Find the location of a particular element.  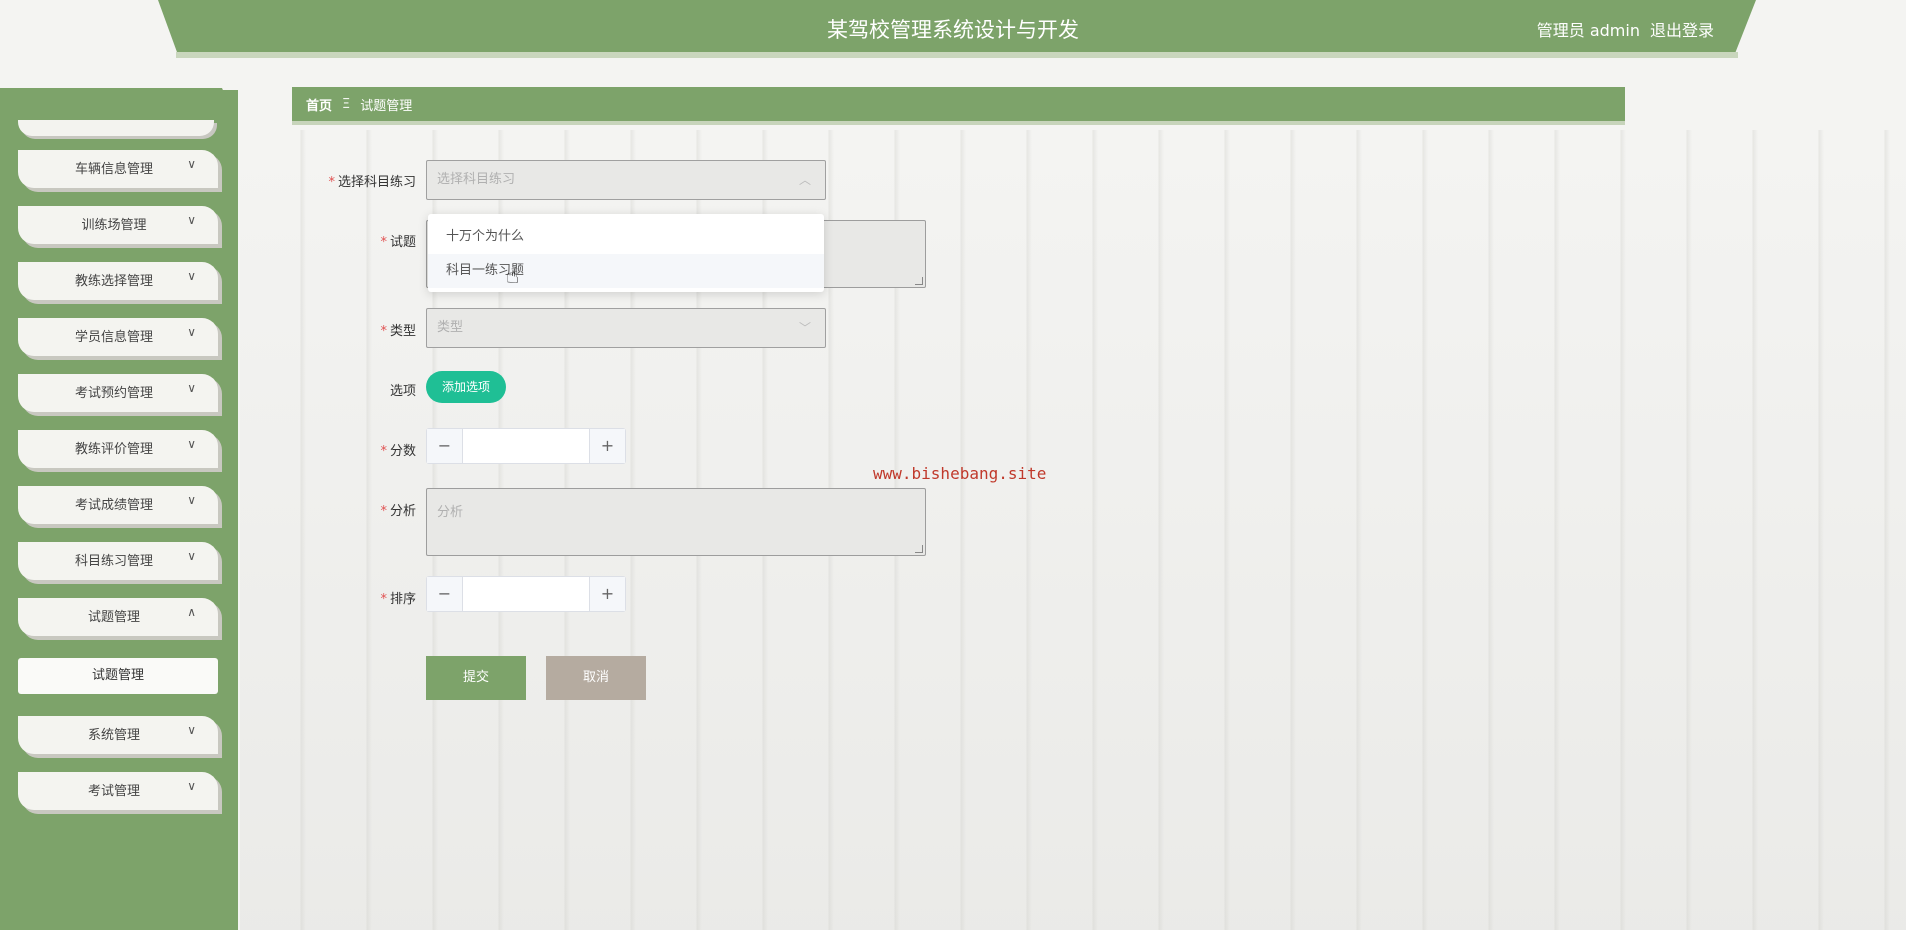

breadcrumb-home: 首页 is located at coordinates (319, 104).